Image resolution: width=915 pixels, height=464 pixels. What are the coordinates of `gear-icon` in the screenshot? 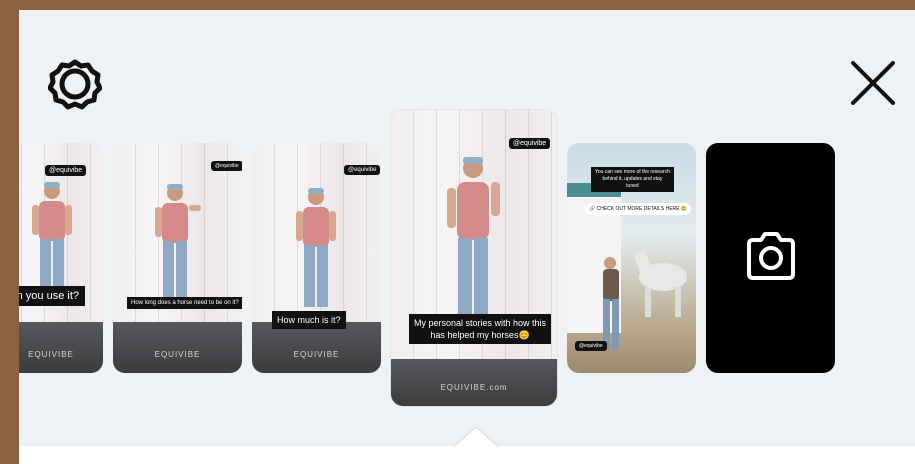 It's located at (75, 86).